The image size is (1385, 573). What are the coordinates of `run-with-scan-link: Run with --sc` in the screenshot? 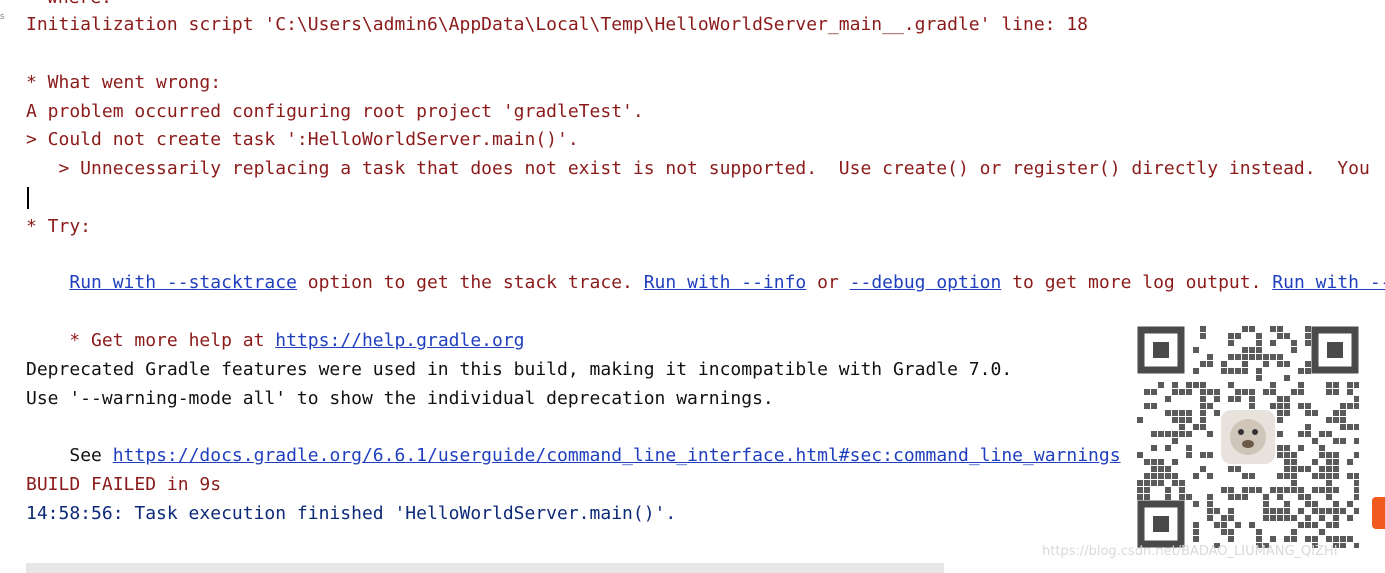 It's located at (1328, 282).